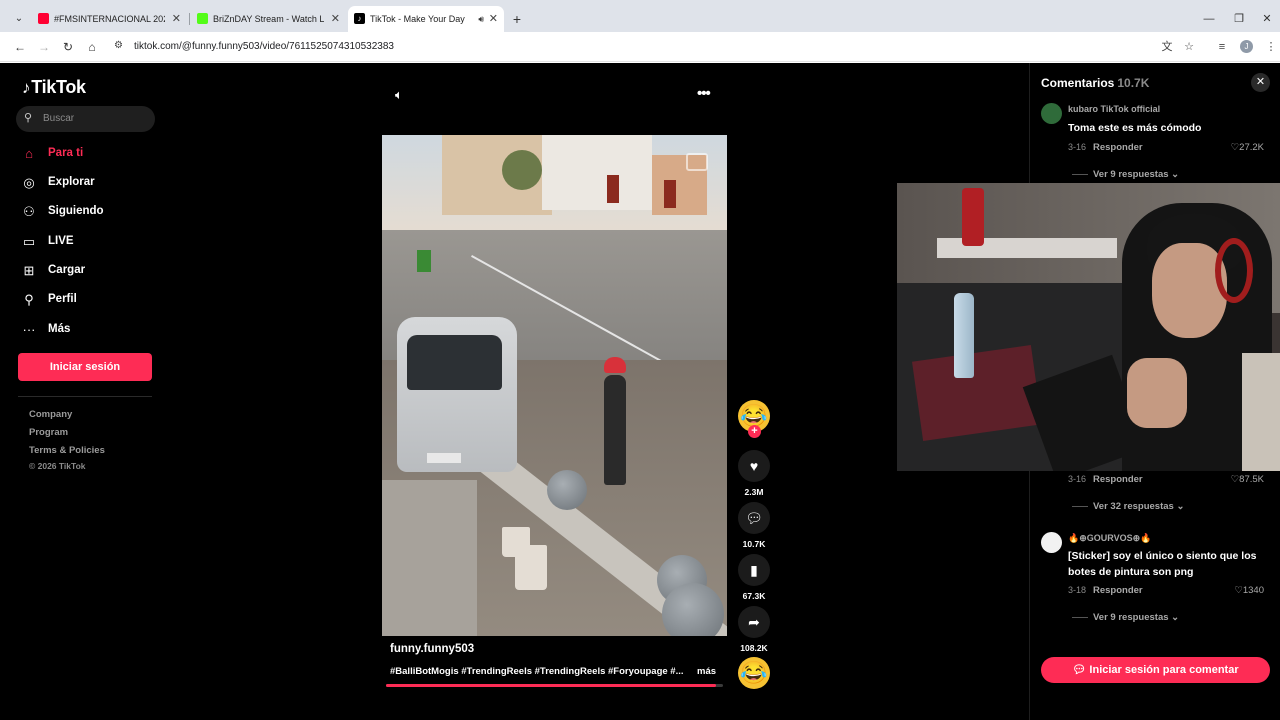  What do you see at coordinates (90, 300) in the screenshot?
I see `sidebar-item-perfil: ⚲ Perfil` at bounding box center [90, 300].